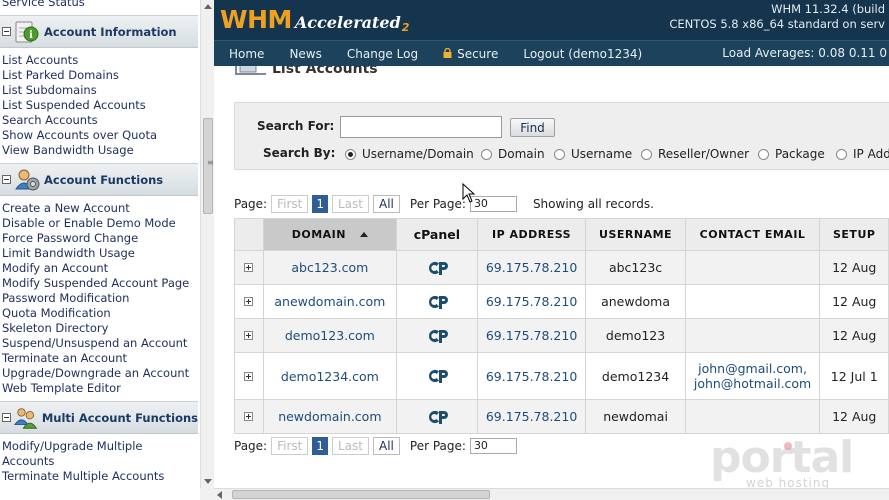 This screenshot has width=889, height=500. What do you see at coordinates (314, 19) in the screenshot?
I see `whm-logo: WHM Accelerated 2` at bounding box center [314, 19].